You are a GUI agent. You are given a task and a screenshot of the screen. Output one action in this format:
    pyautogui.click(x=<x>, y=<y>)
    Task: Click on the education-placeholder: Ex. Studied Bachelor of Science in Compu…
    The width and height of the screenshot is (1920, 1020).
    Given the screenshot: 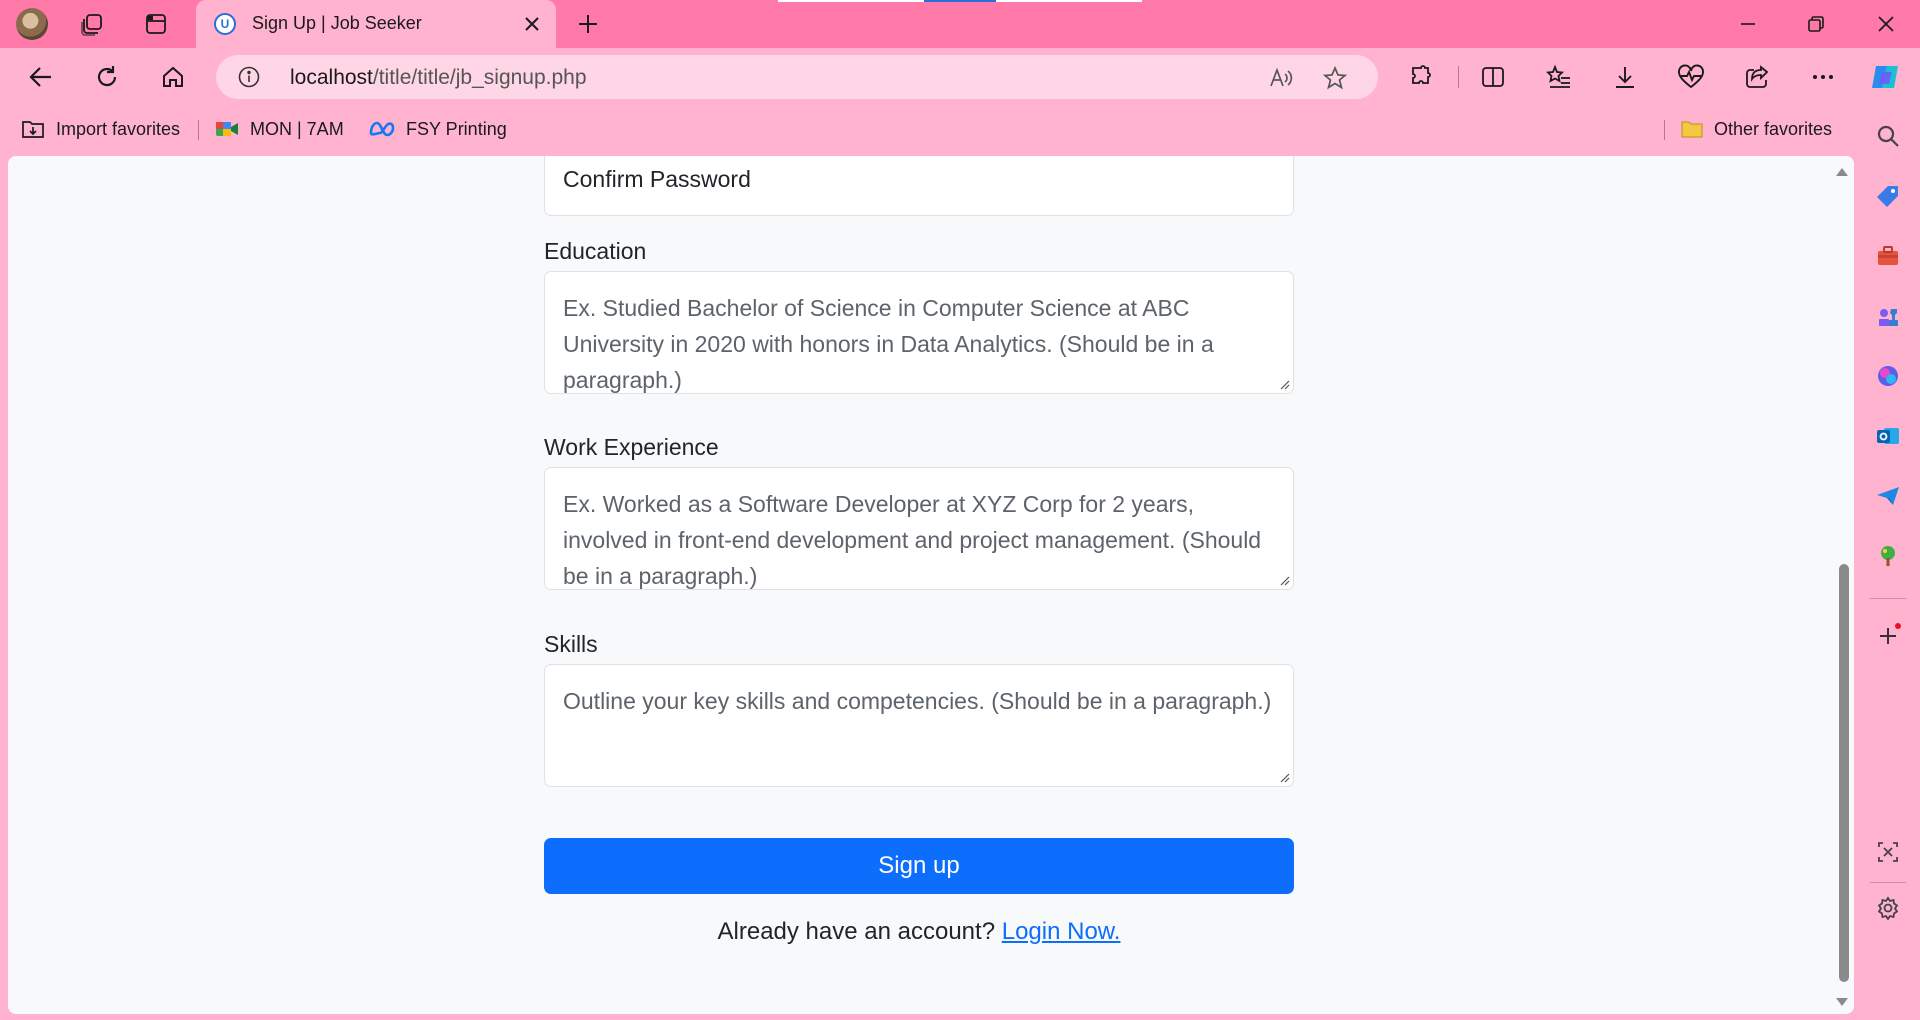 What is the action you would take?
    pyautogui.click(x=888, y=344)
    